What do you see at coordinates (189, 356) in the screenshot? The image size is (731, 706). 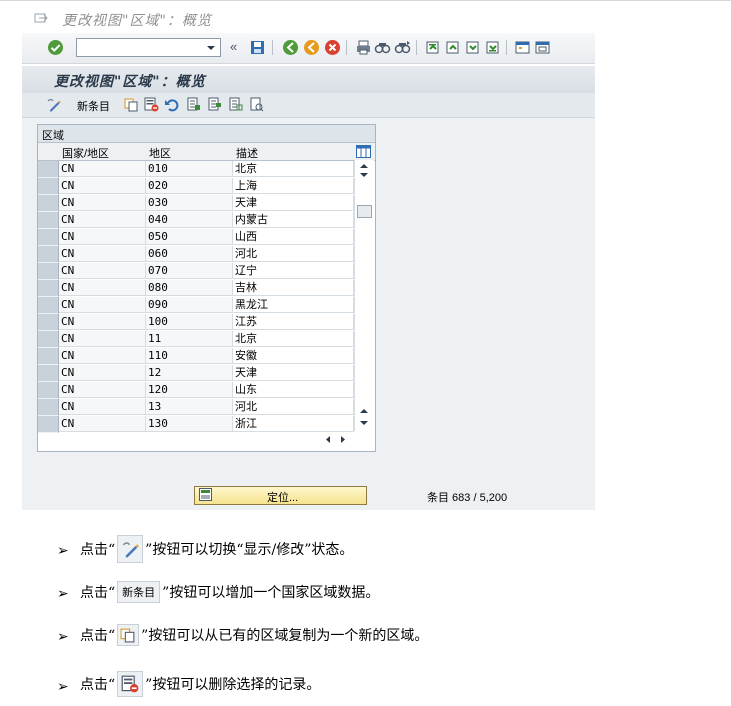 I see `cell-region: 110` at bounding box center [189, 356].